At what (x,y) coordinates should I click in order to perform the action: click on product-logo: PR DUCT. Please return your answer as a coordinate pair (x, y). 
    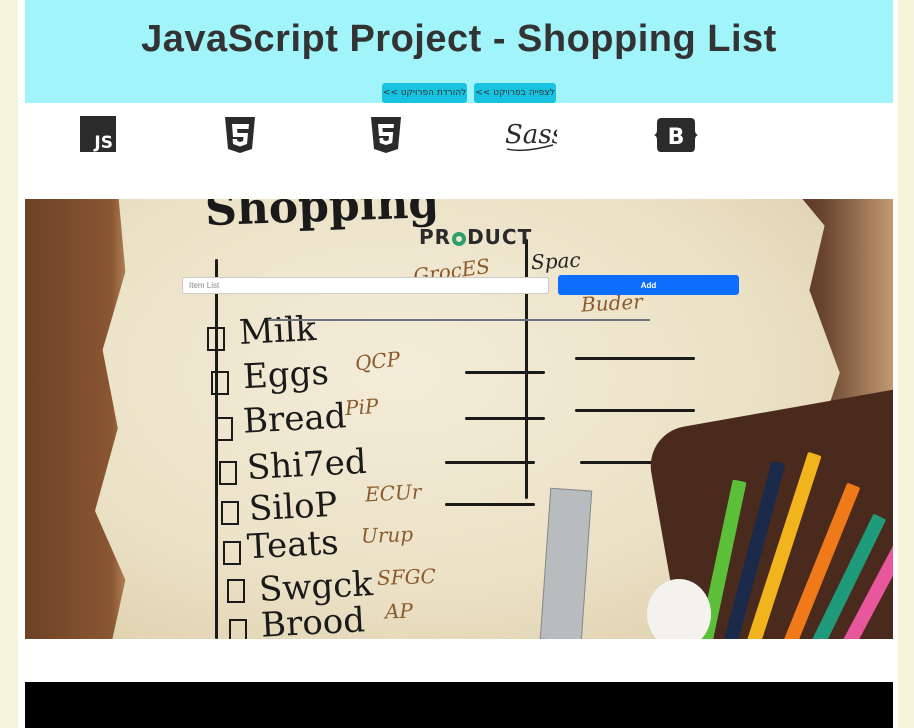
    Looking at the image, I should click on (475, 237).